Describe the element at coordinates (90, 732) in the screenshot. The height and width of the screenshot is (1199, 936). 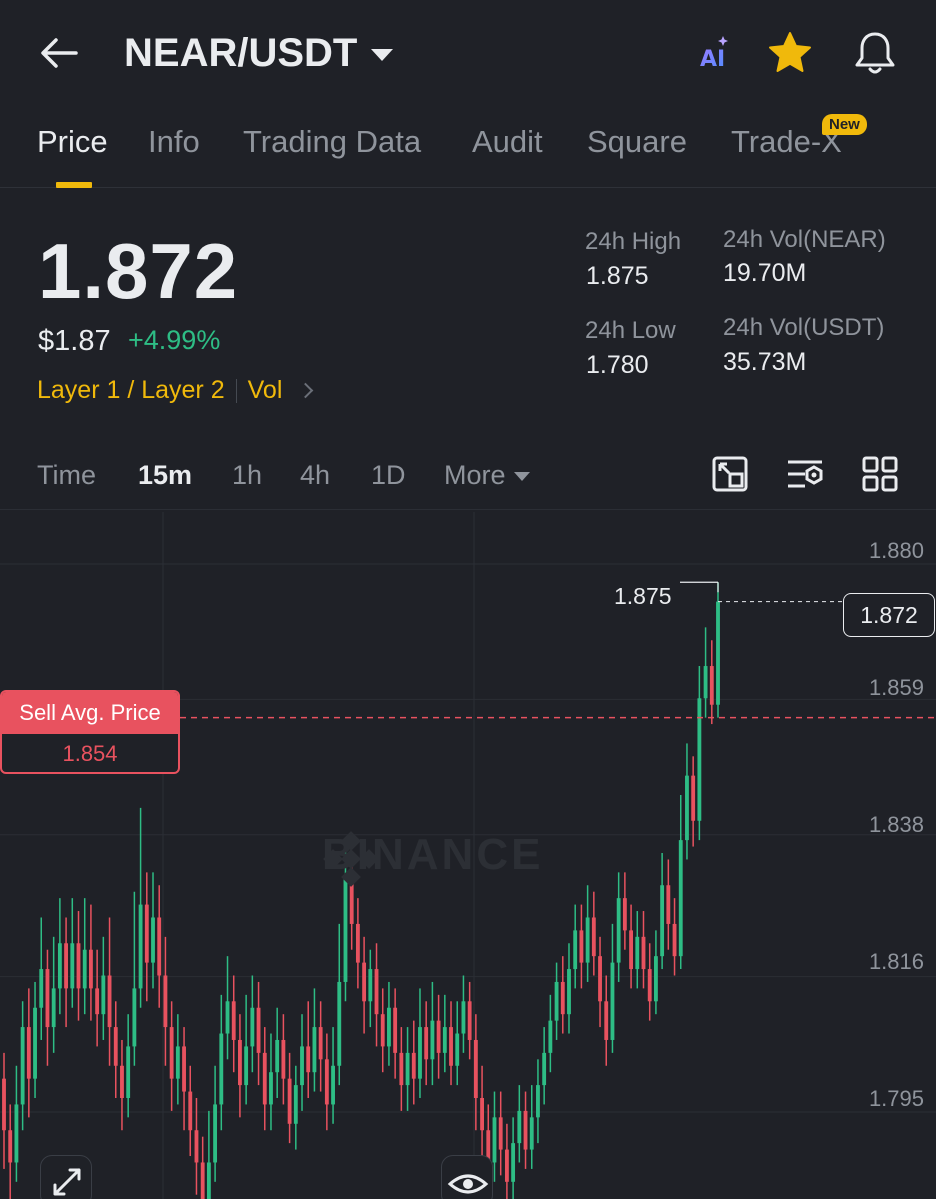
I see `sell-avg-price-marker: Sell Avg. Price 1.854` at that location.